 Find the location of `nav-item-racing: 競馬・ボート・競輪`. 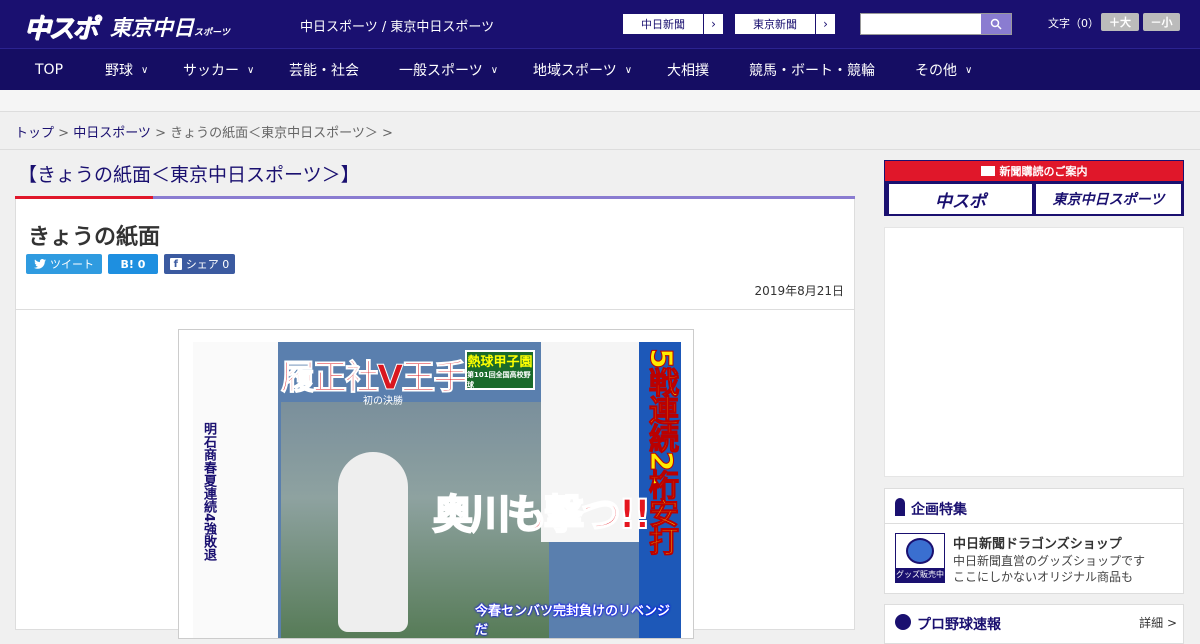

nav-item-racing: 競馬・ボート・競輪 is located at coordinates (812, 70).